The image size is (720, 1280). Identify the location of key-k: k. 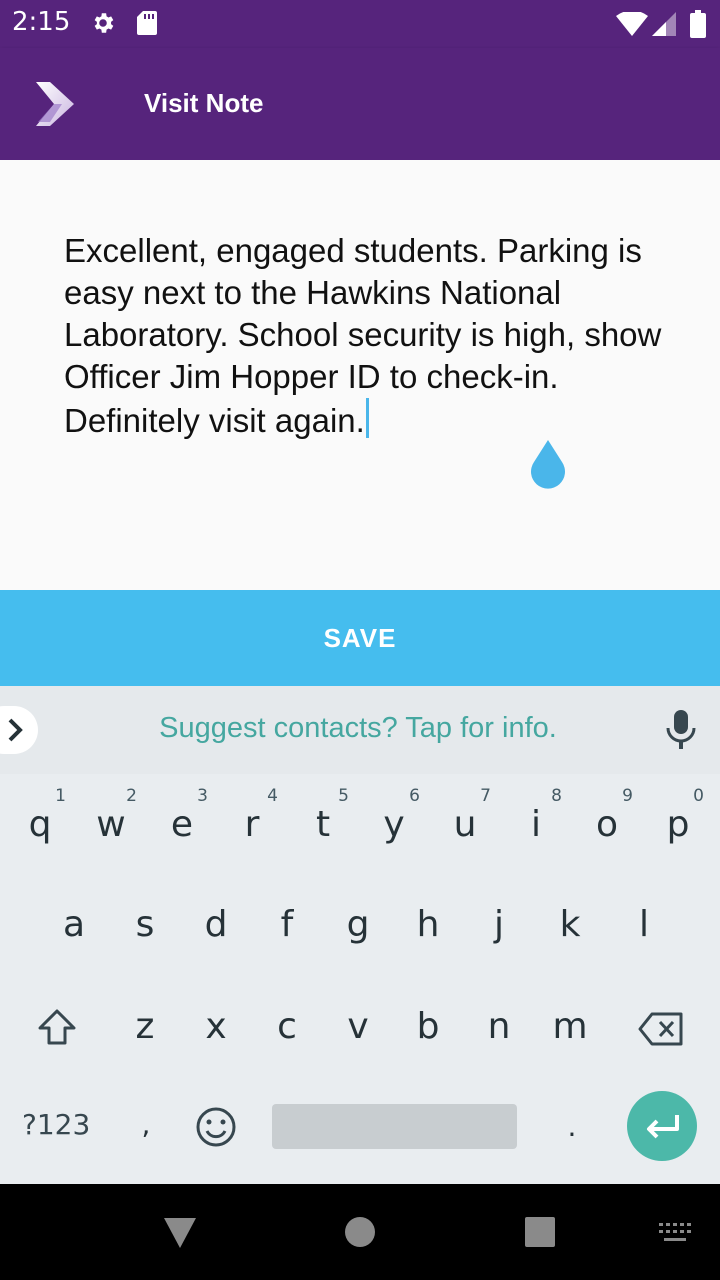
(570, 927).